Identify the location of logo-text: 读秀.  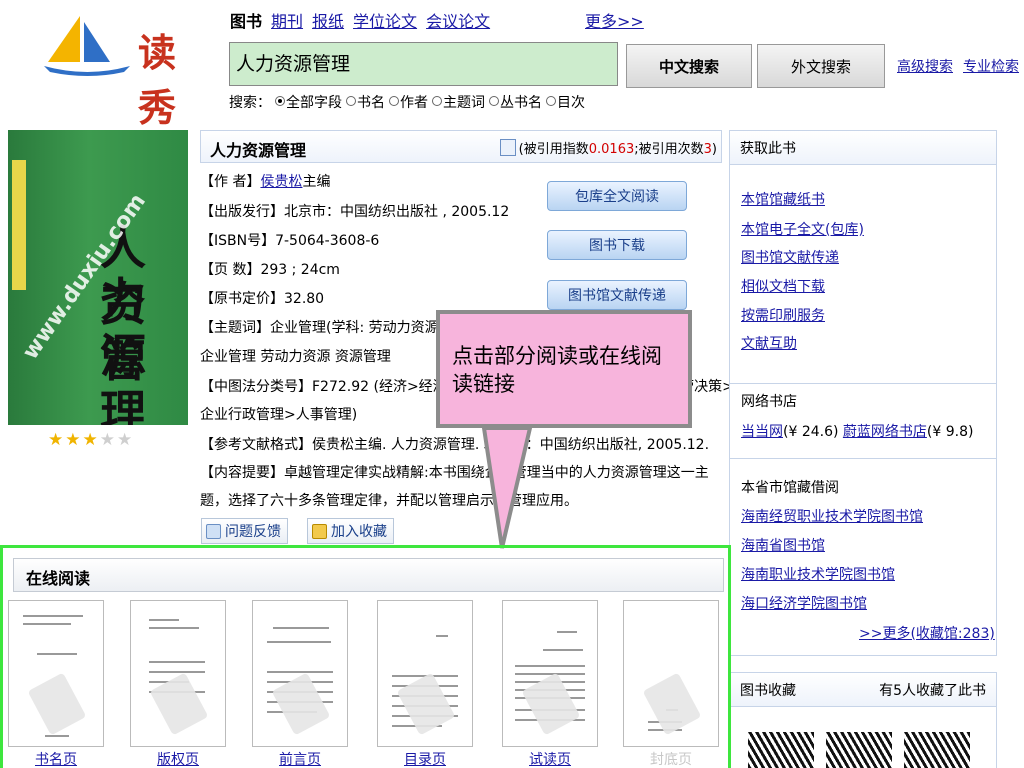
(158, 80).